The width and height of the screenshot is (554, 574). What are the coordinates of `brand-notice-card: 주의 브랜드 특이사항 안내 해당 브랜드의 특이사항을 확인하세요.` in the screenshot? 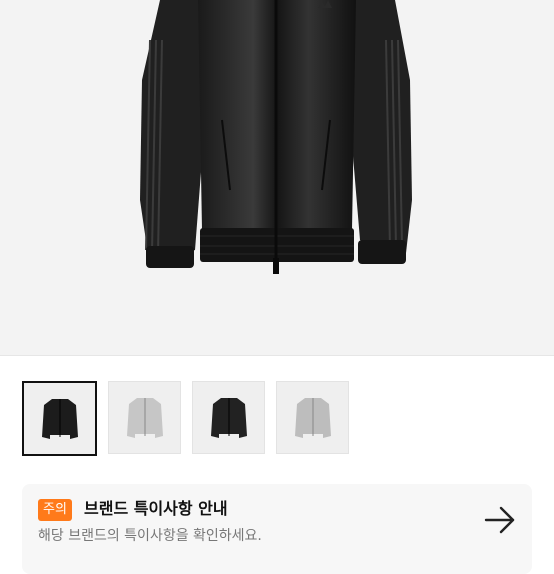 It's located at (277, 529).